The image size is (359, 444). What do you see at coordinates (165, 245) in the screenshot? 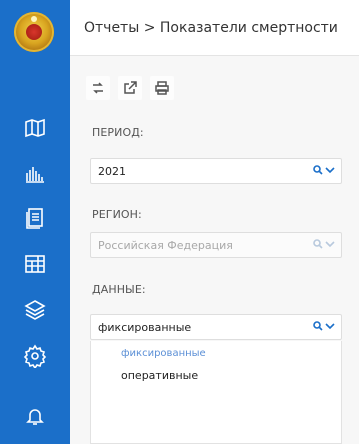
I see `region-value: Российская Федерация` at bounding box center [165, 245].